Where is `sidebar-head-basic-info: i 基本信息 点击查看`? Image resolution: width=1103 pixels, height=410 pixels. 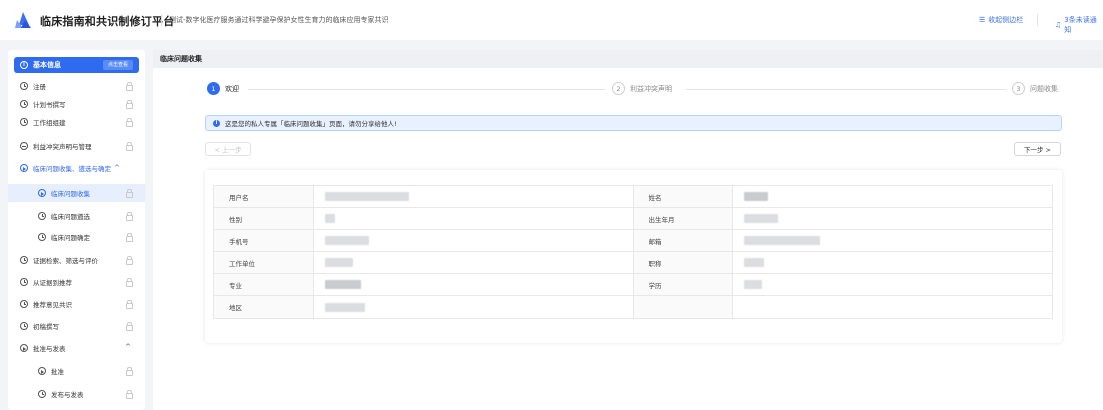
sidebar-head-basic-info: i 基本信息 点击查看 is located at coordinates (76, 65).